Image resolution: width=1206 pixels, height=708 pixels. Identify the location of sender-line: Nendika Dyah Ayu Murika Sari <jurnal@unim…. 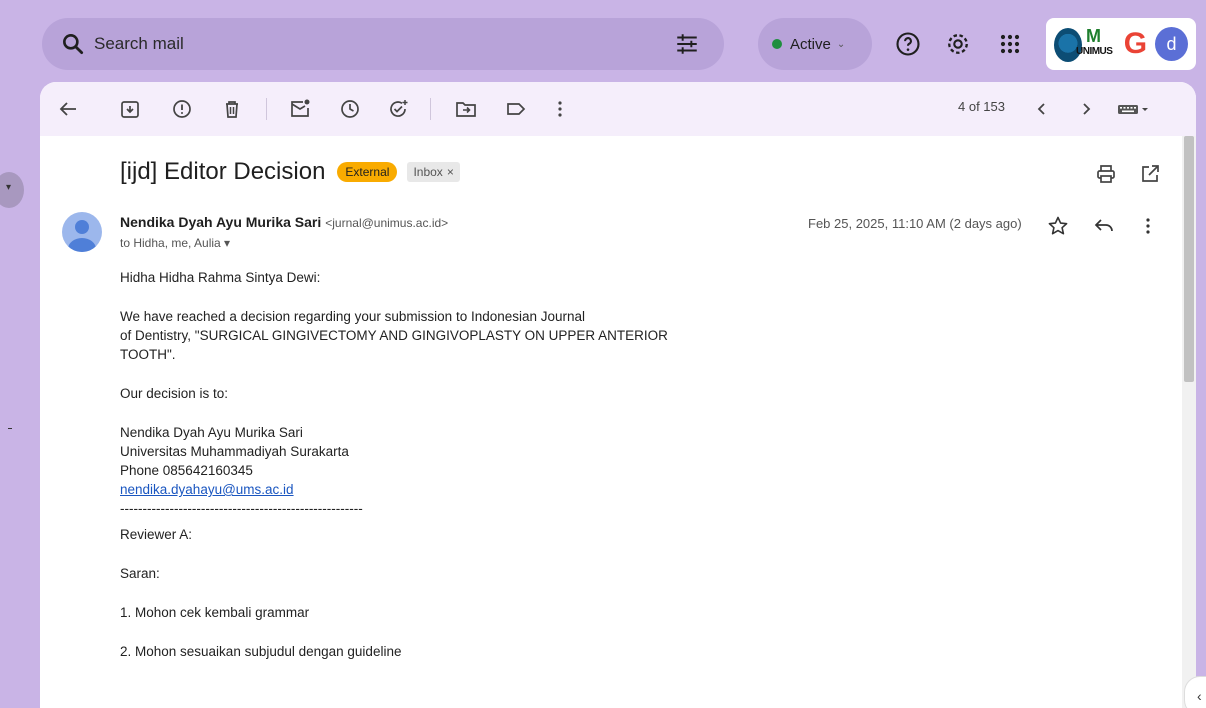
(284, 222).